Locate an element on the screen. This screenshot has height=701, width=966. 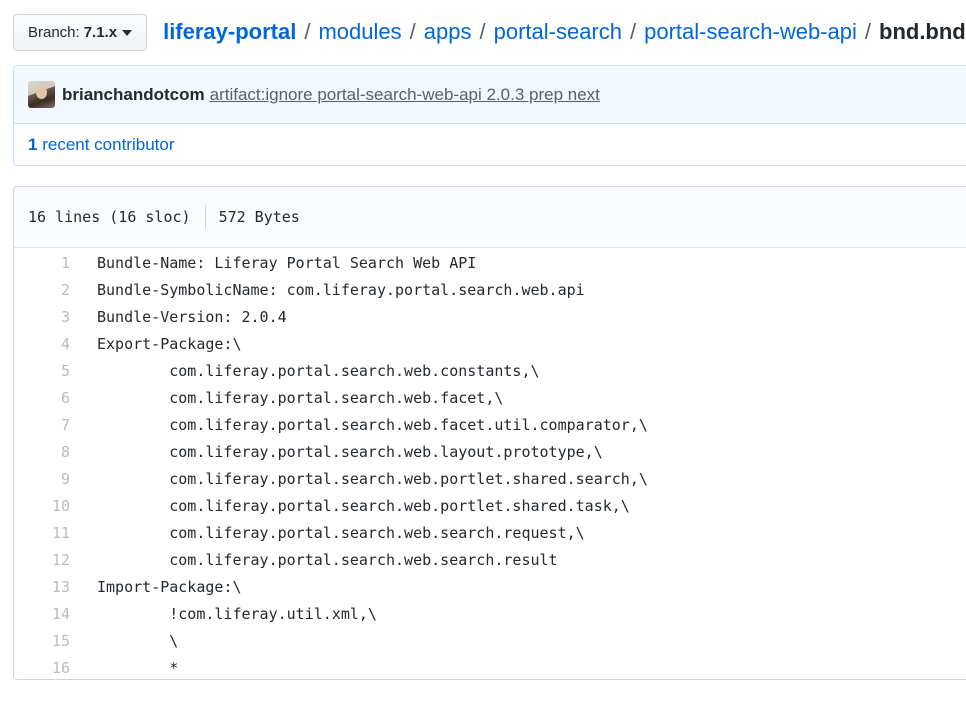
commit-author-link: brianchandotcom is located at coordinates (133, 95).